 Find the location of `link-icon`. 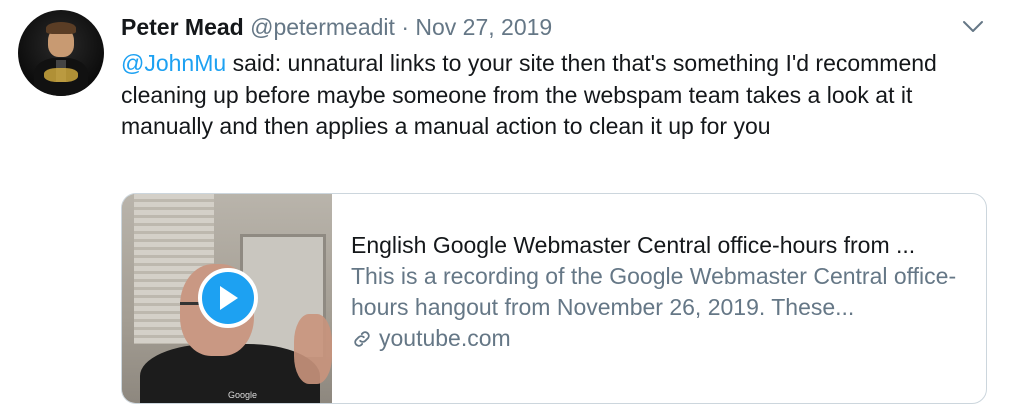

link-icon is located at coordinates (362, 338).